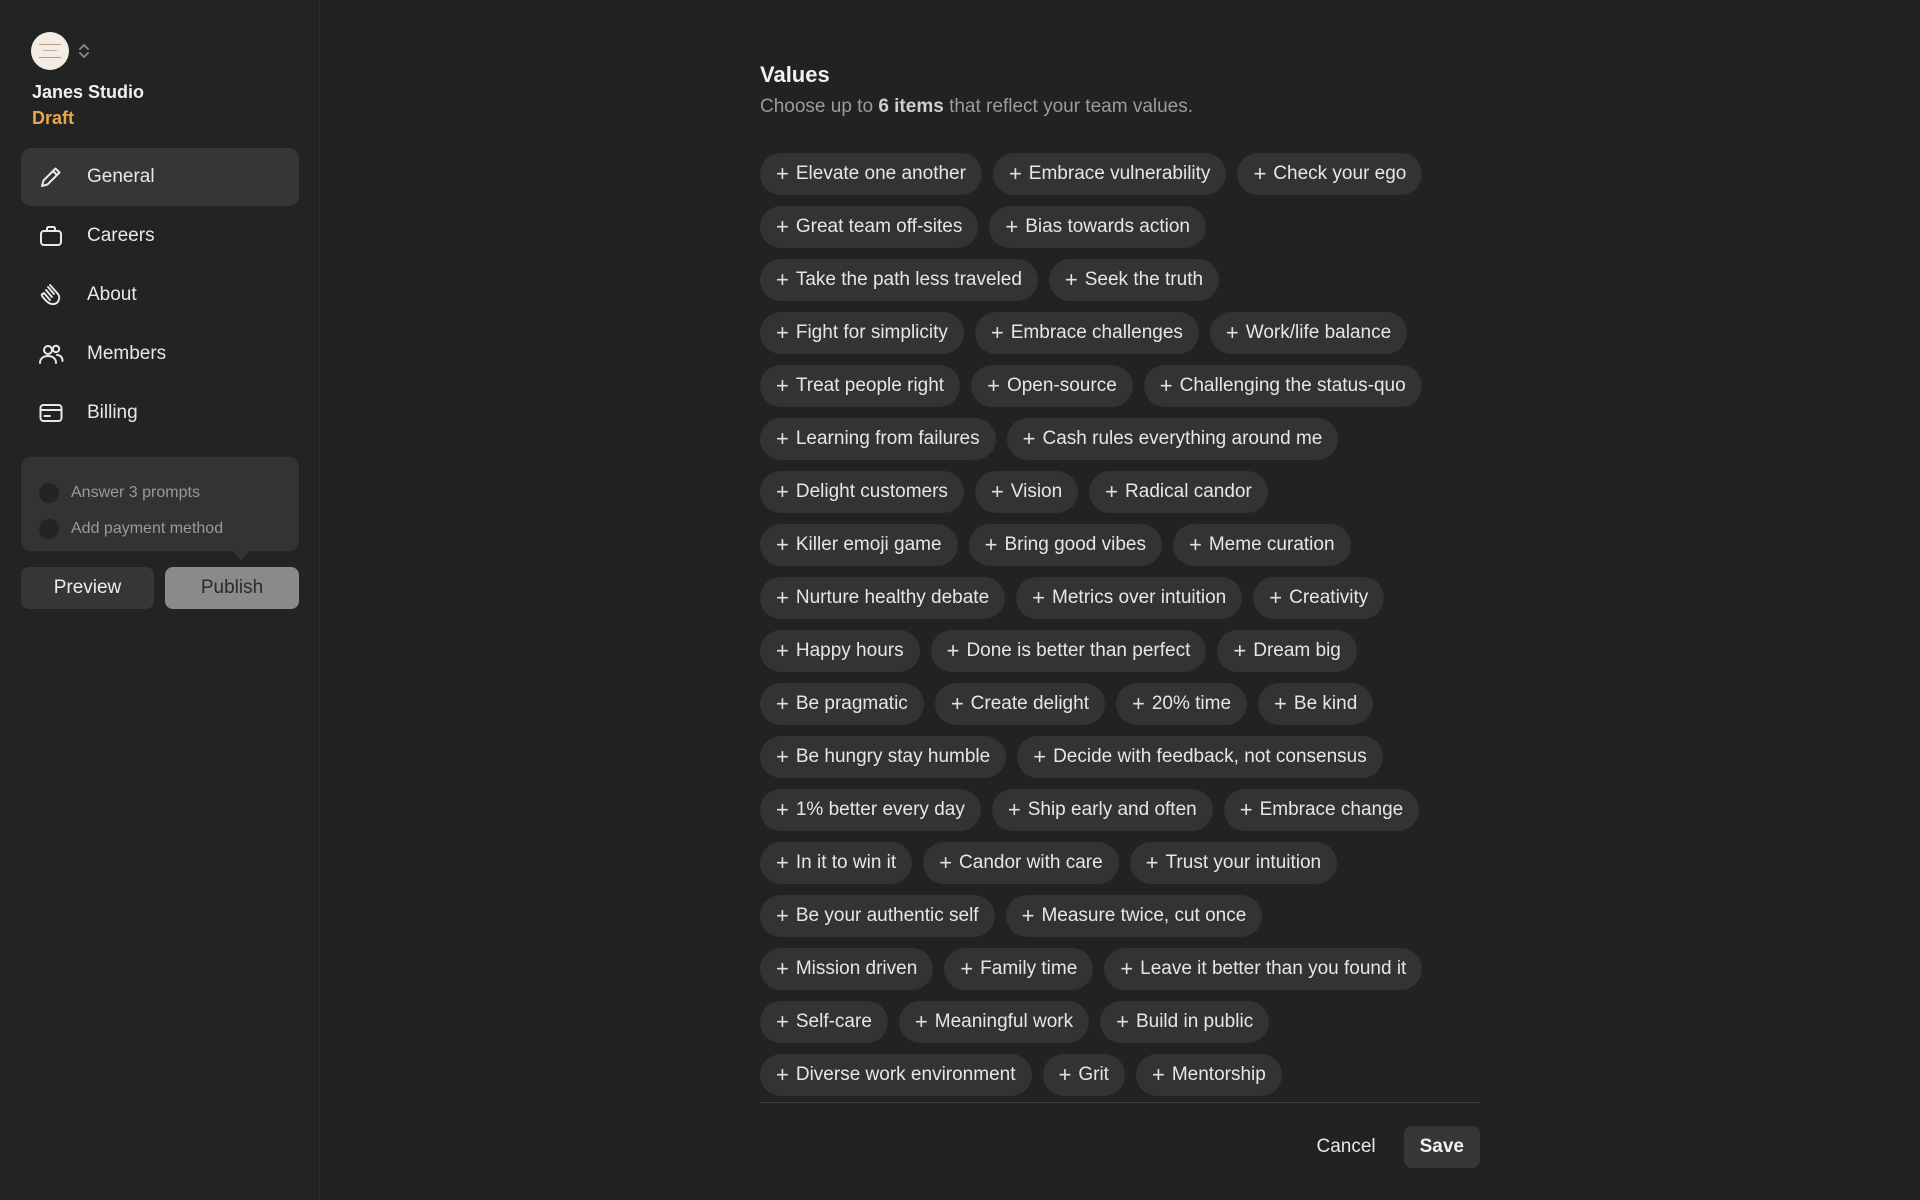  What do you see at coordinates (1109, 174) in the screenshot?
I see `value-chip: + Embrace vulnerability` at bounding box center [1109, 174].